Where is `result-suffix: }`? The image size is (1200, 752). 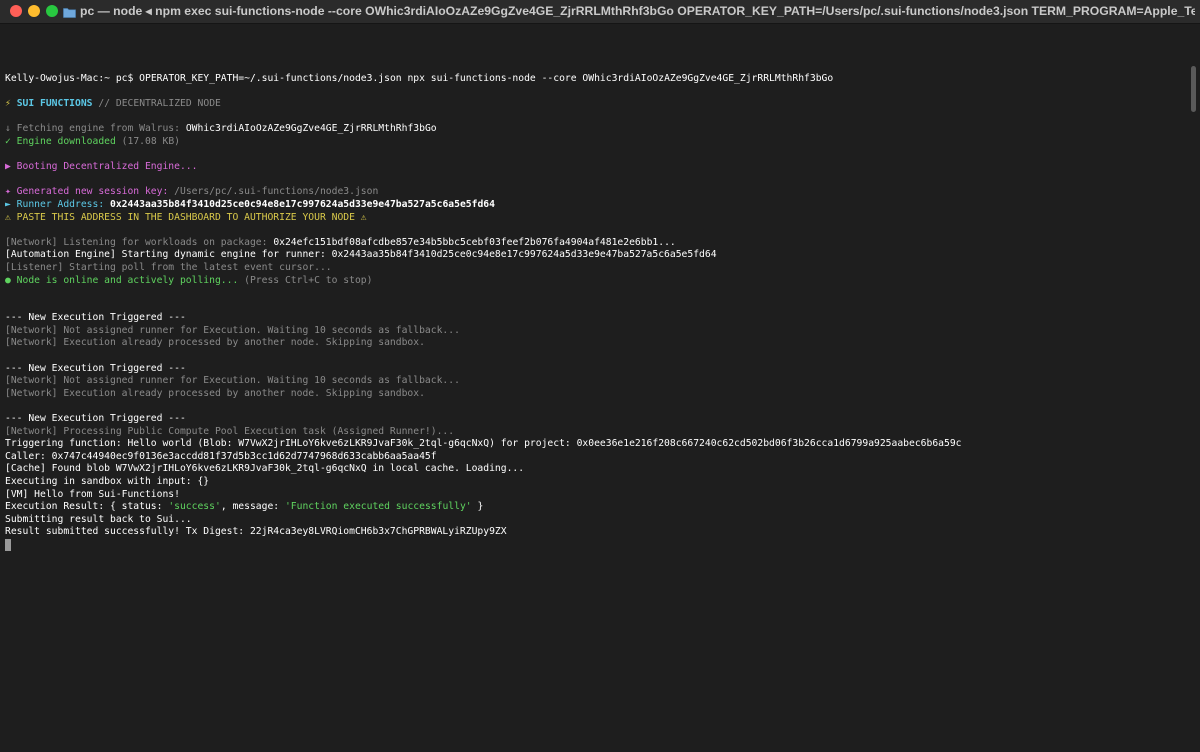 result-suffix: } is located at coordinates (477, 507).